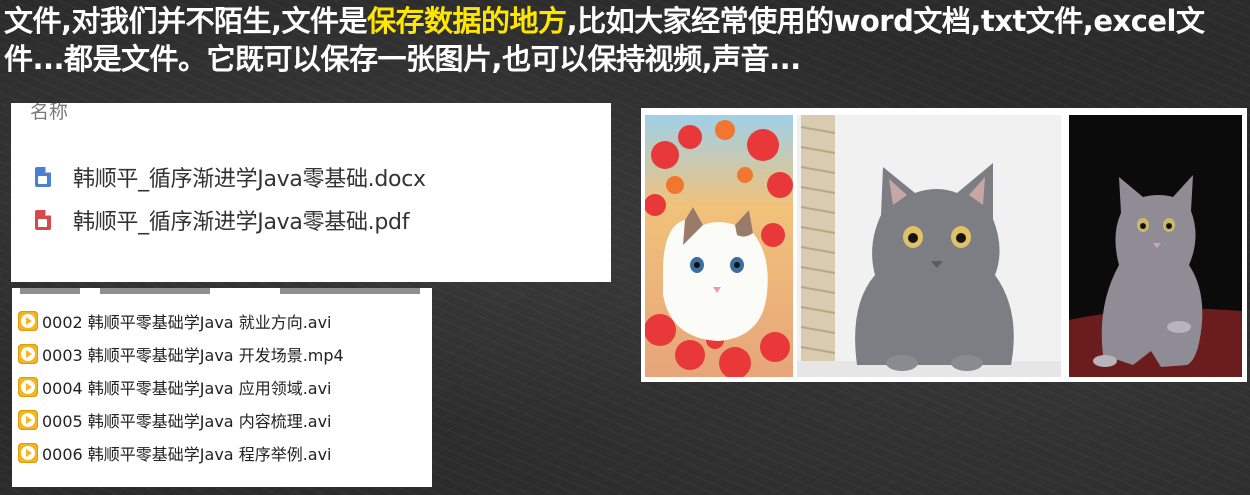  What do you see at coordinates (249, 179) in the screenshot?
I see `file-name: 韩顺平_循序渐进学Java零基础.docx` at bounding box center [249, 179].